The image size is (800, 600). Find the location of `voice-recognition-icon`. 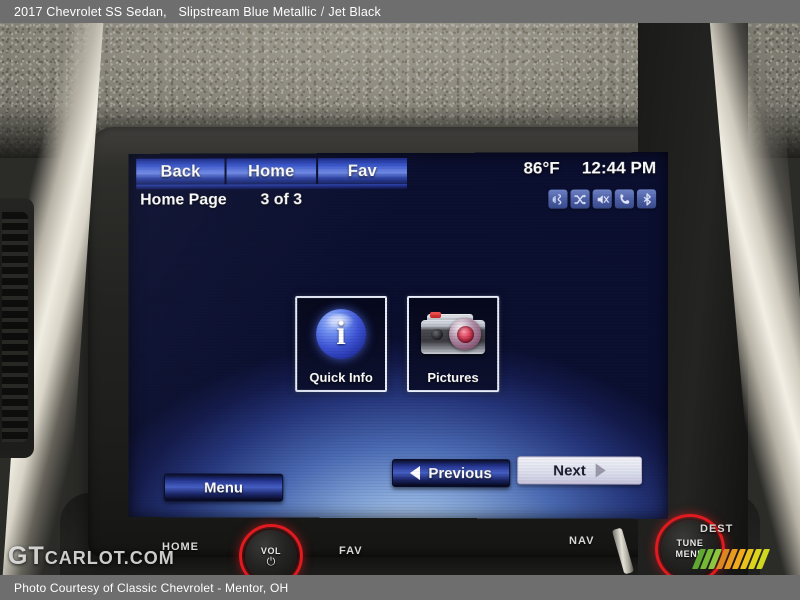

voice-recognition-icon is located at coordinates (558, 199).